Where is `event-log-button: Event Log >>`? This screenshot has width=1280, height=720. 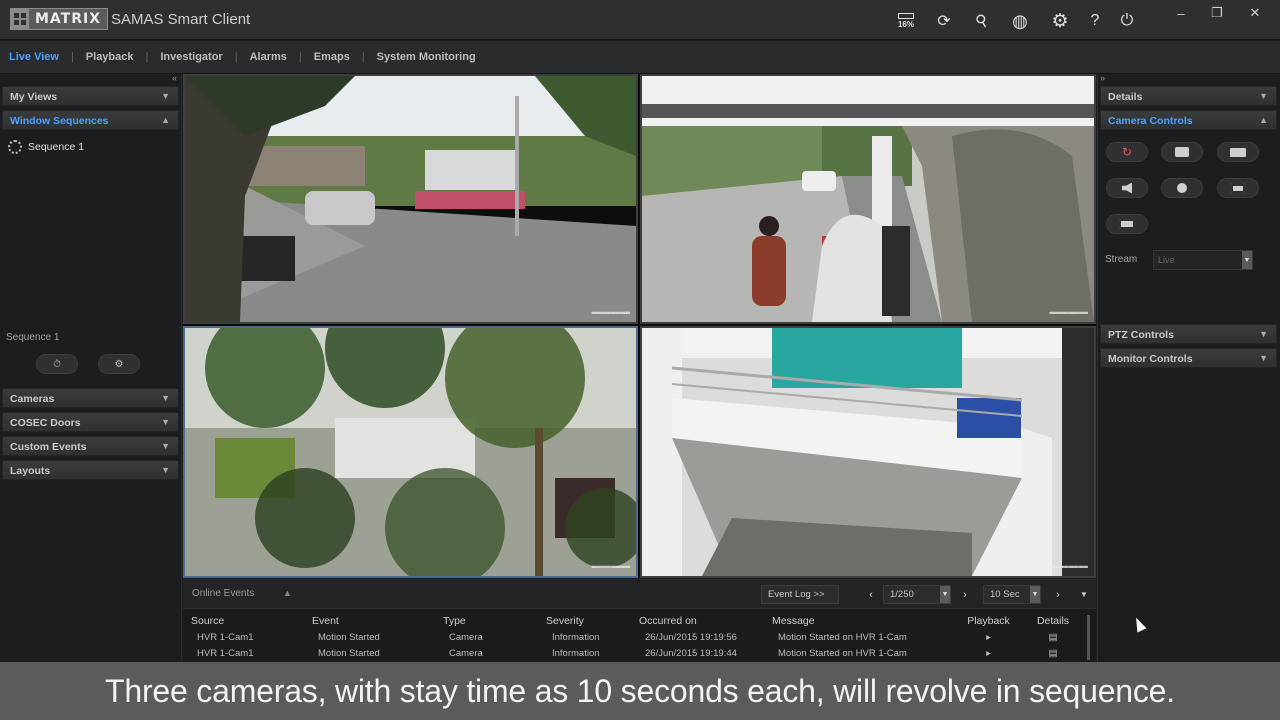 event-log-button: Event Log >> is located at coordinates (800, 594).